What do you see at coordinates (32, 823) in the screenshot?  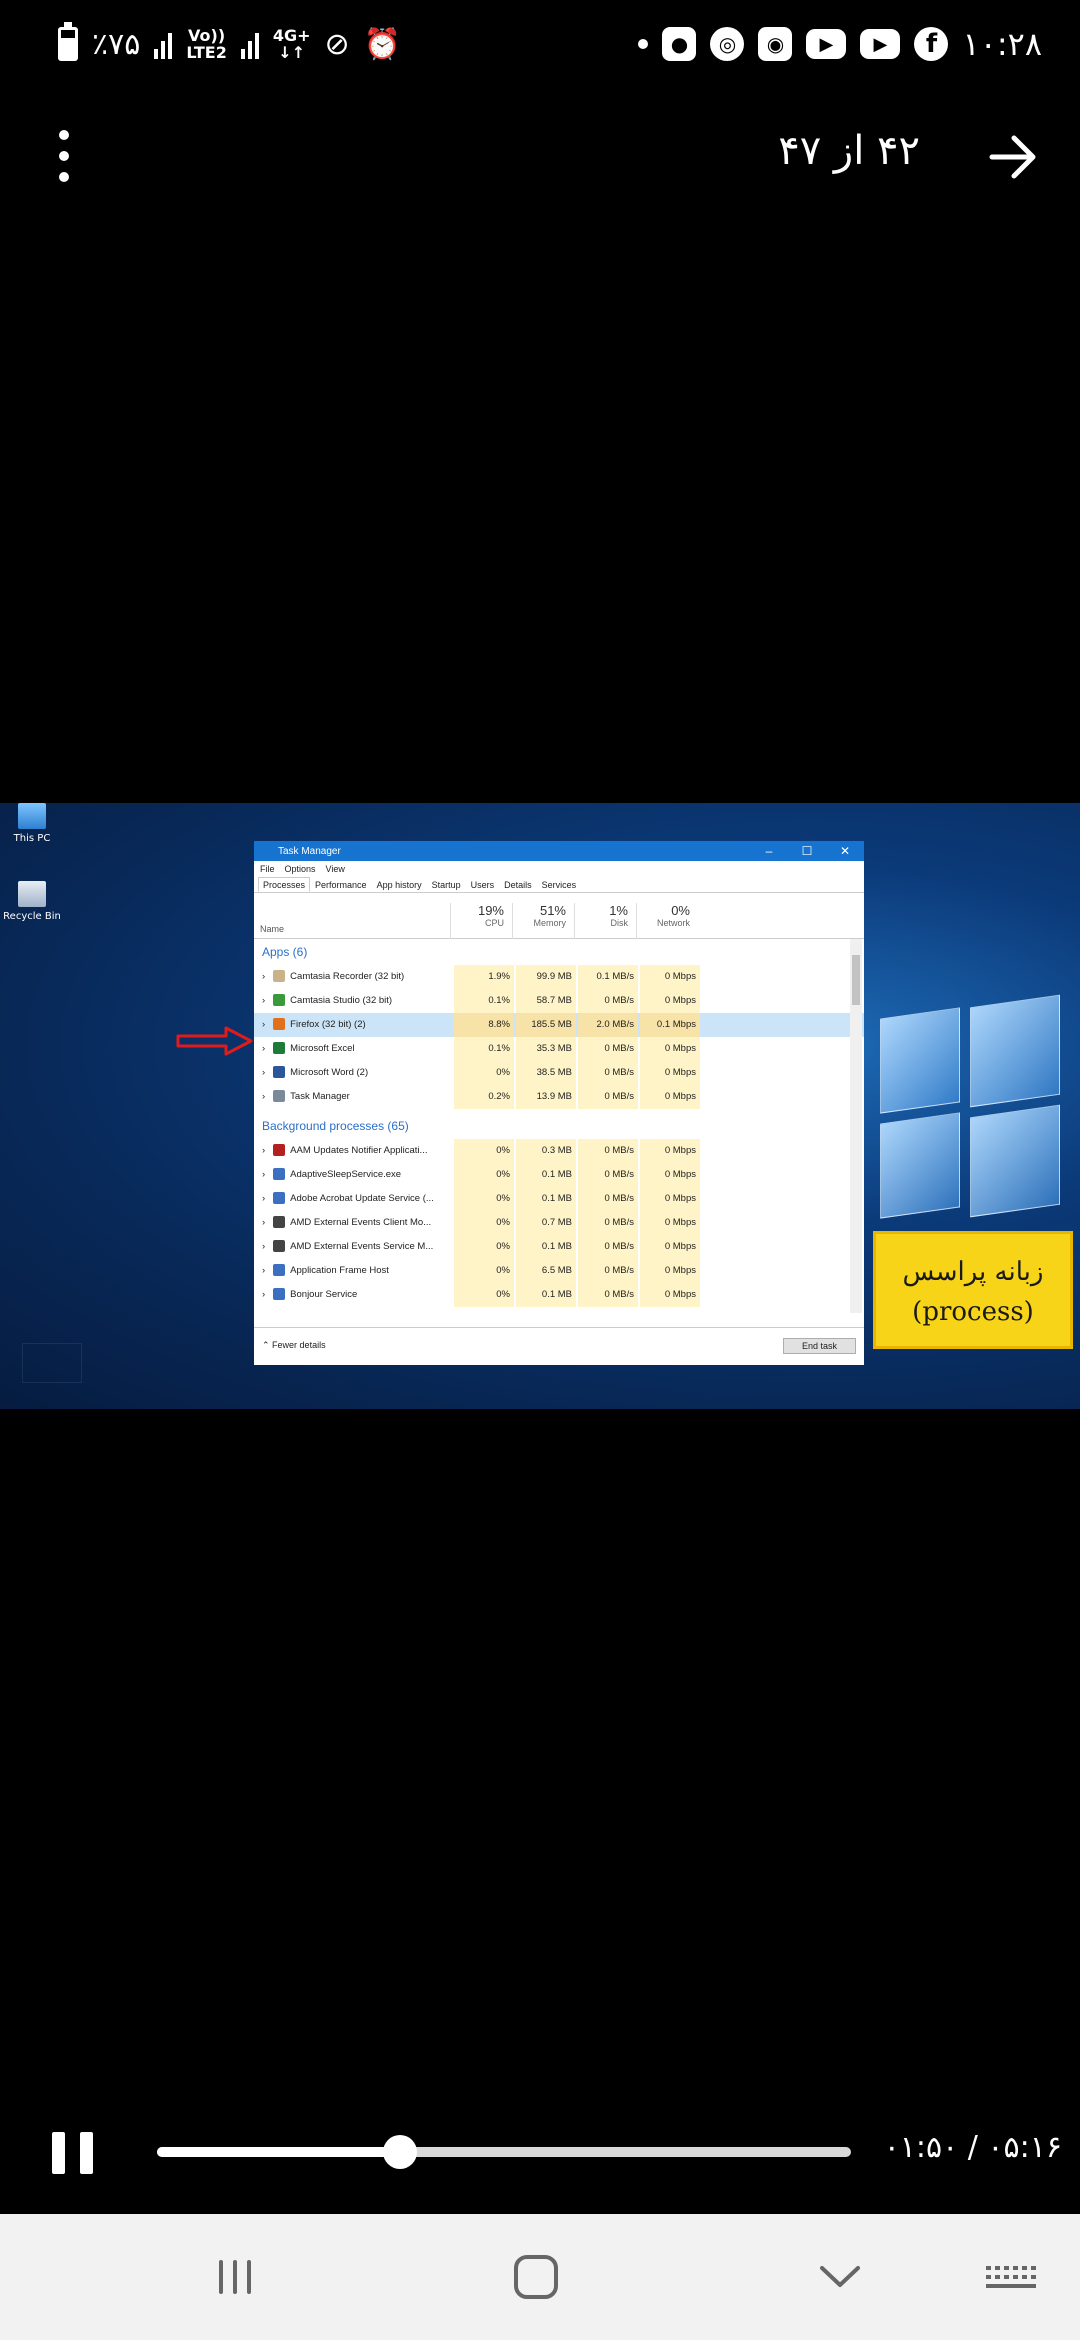 I see `desktop-icon-this-pc: This PC` at bounding box center [32, 823].